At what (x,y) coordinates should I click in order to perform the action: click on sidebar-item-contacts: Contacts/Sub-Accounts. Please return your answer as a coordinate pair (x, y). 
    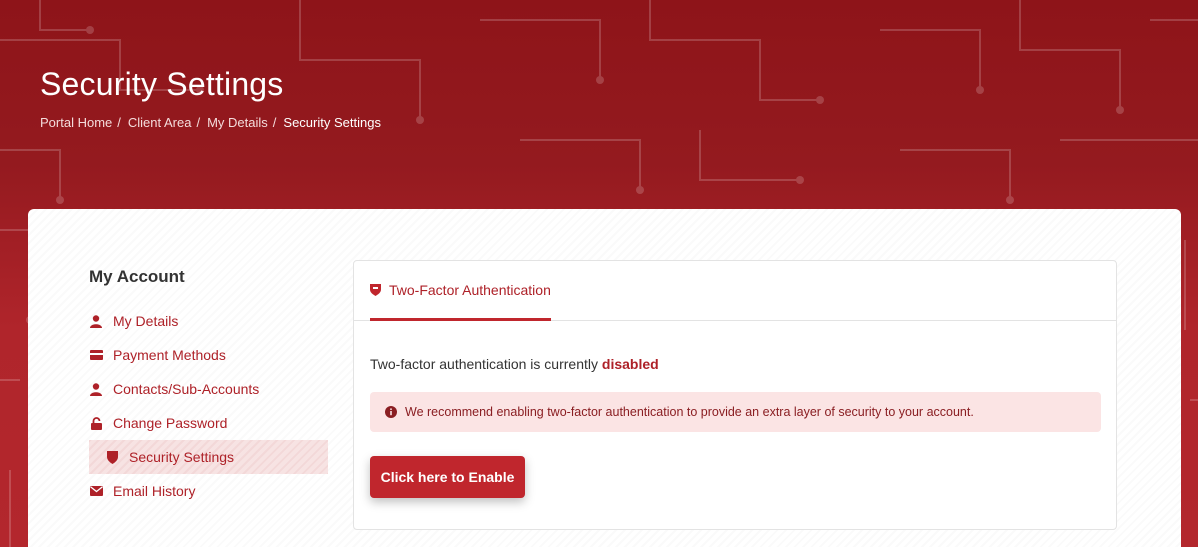
    Looking at the image, I should click on (209, 389).